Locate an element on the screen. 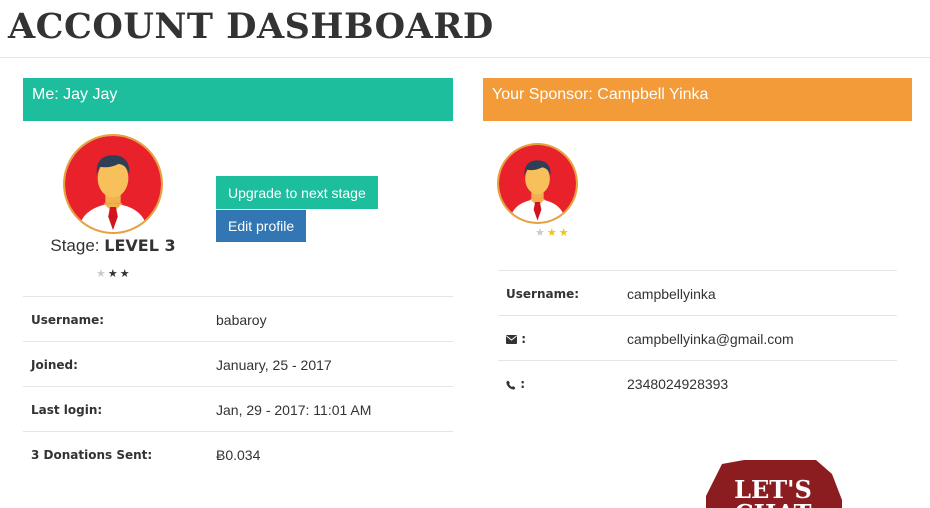 The image size is (930, 508). row-label: Joined: is located at coordinates (54, 365).